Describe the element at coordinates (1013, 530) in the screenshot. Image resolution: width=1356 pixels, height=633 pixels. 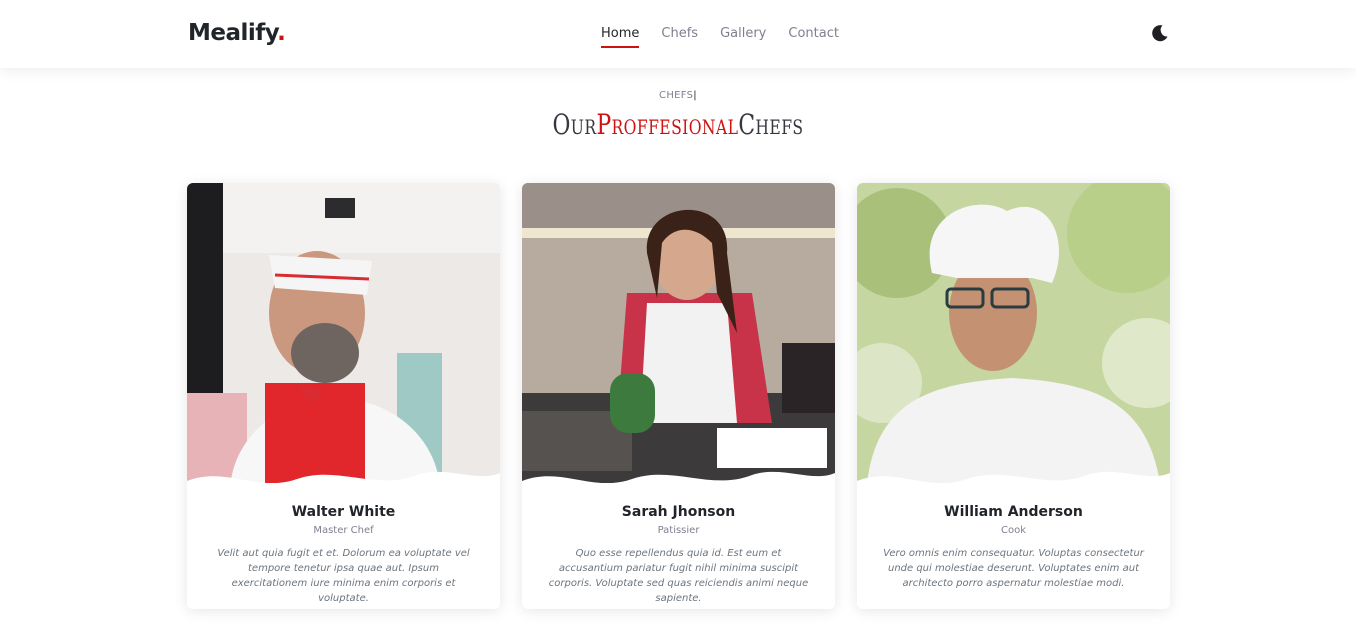
I see `chef-role: Cook` at that location.